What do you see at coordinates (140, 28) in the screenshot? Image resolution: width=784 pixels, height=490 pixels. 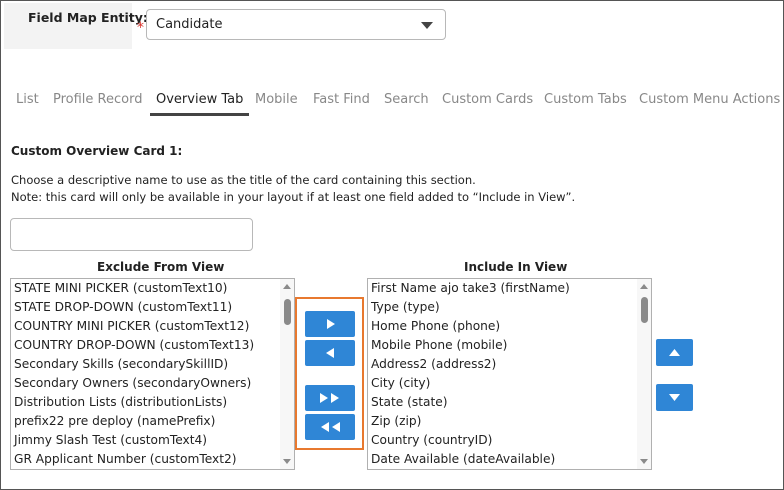 I see `required-marker: *` at bounding box center [140, 28].